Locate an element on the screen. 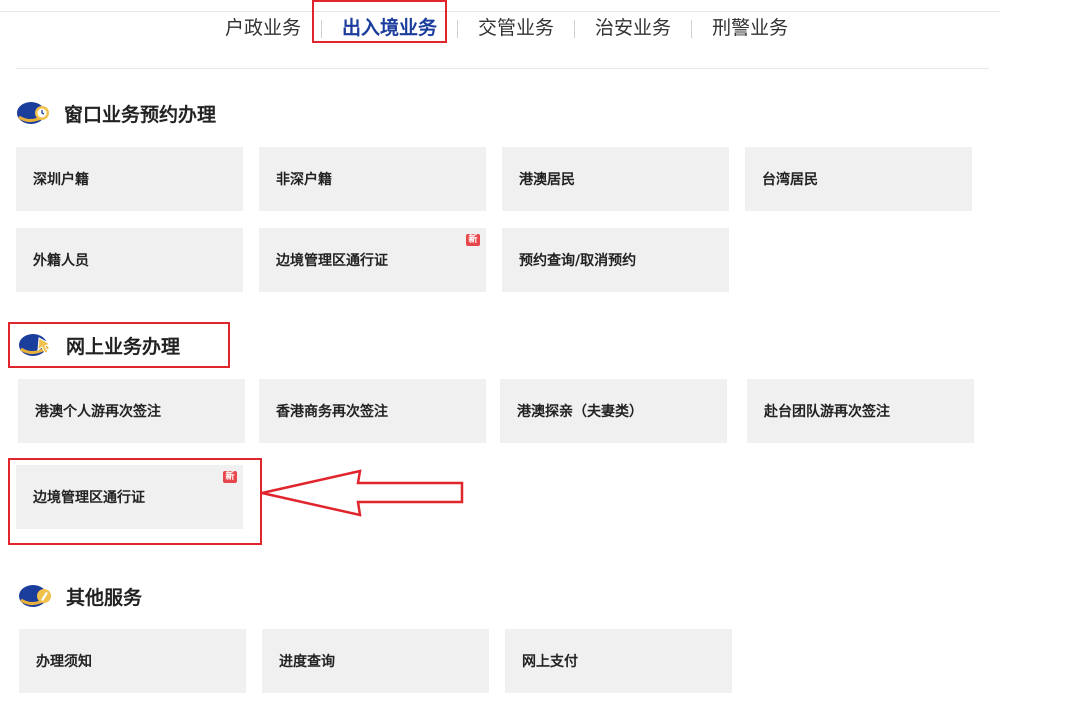 The width and height of the screenshot is (1080, 707). card-label: 赴台团队游再次签注 is located at coordinates (827, 412).